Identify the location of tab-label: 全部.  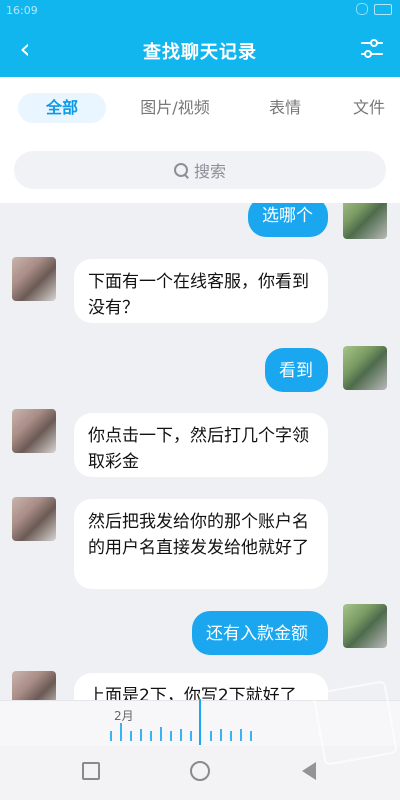
(61, 107).